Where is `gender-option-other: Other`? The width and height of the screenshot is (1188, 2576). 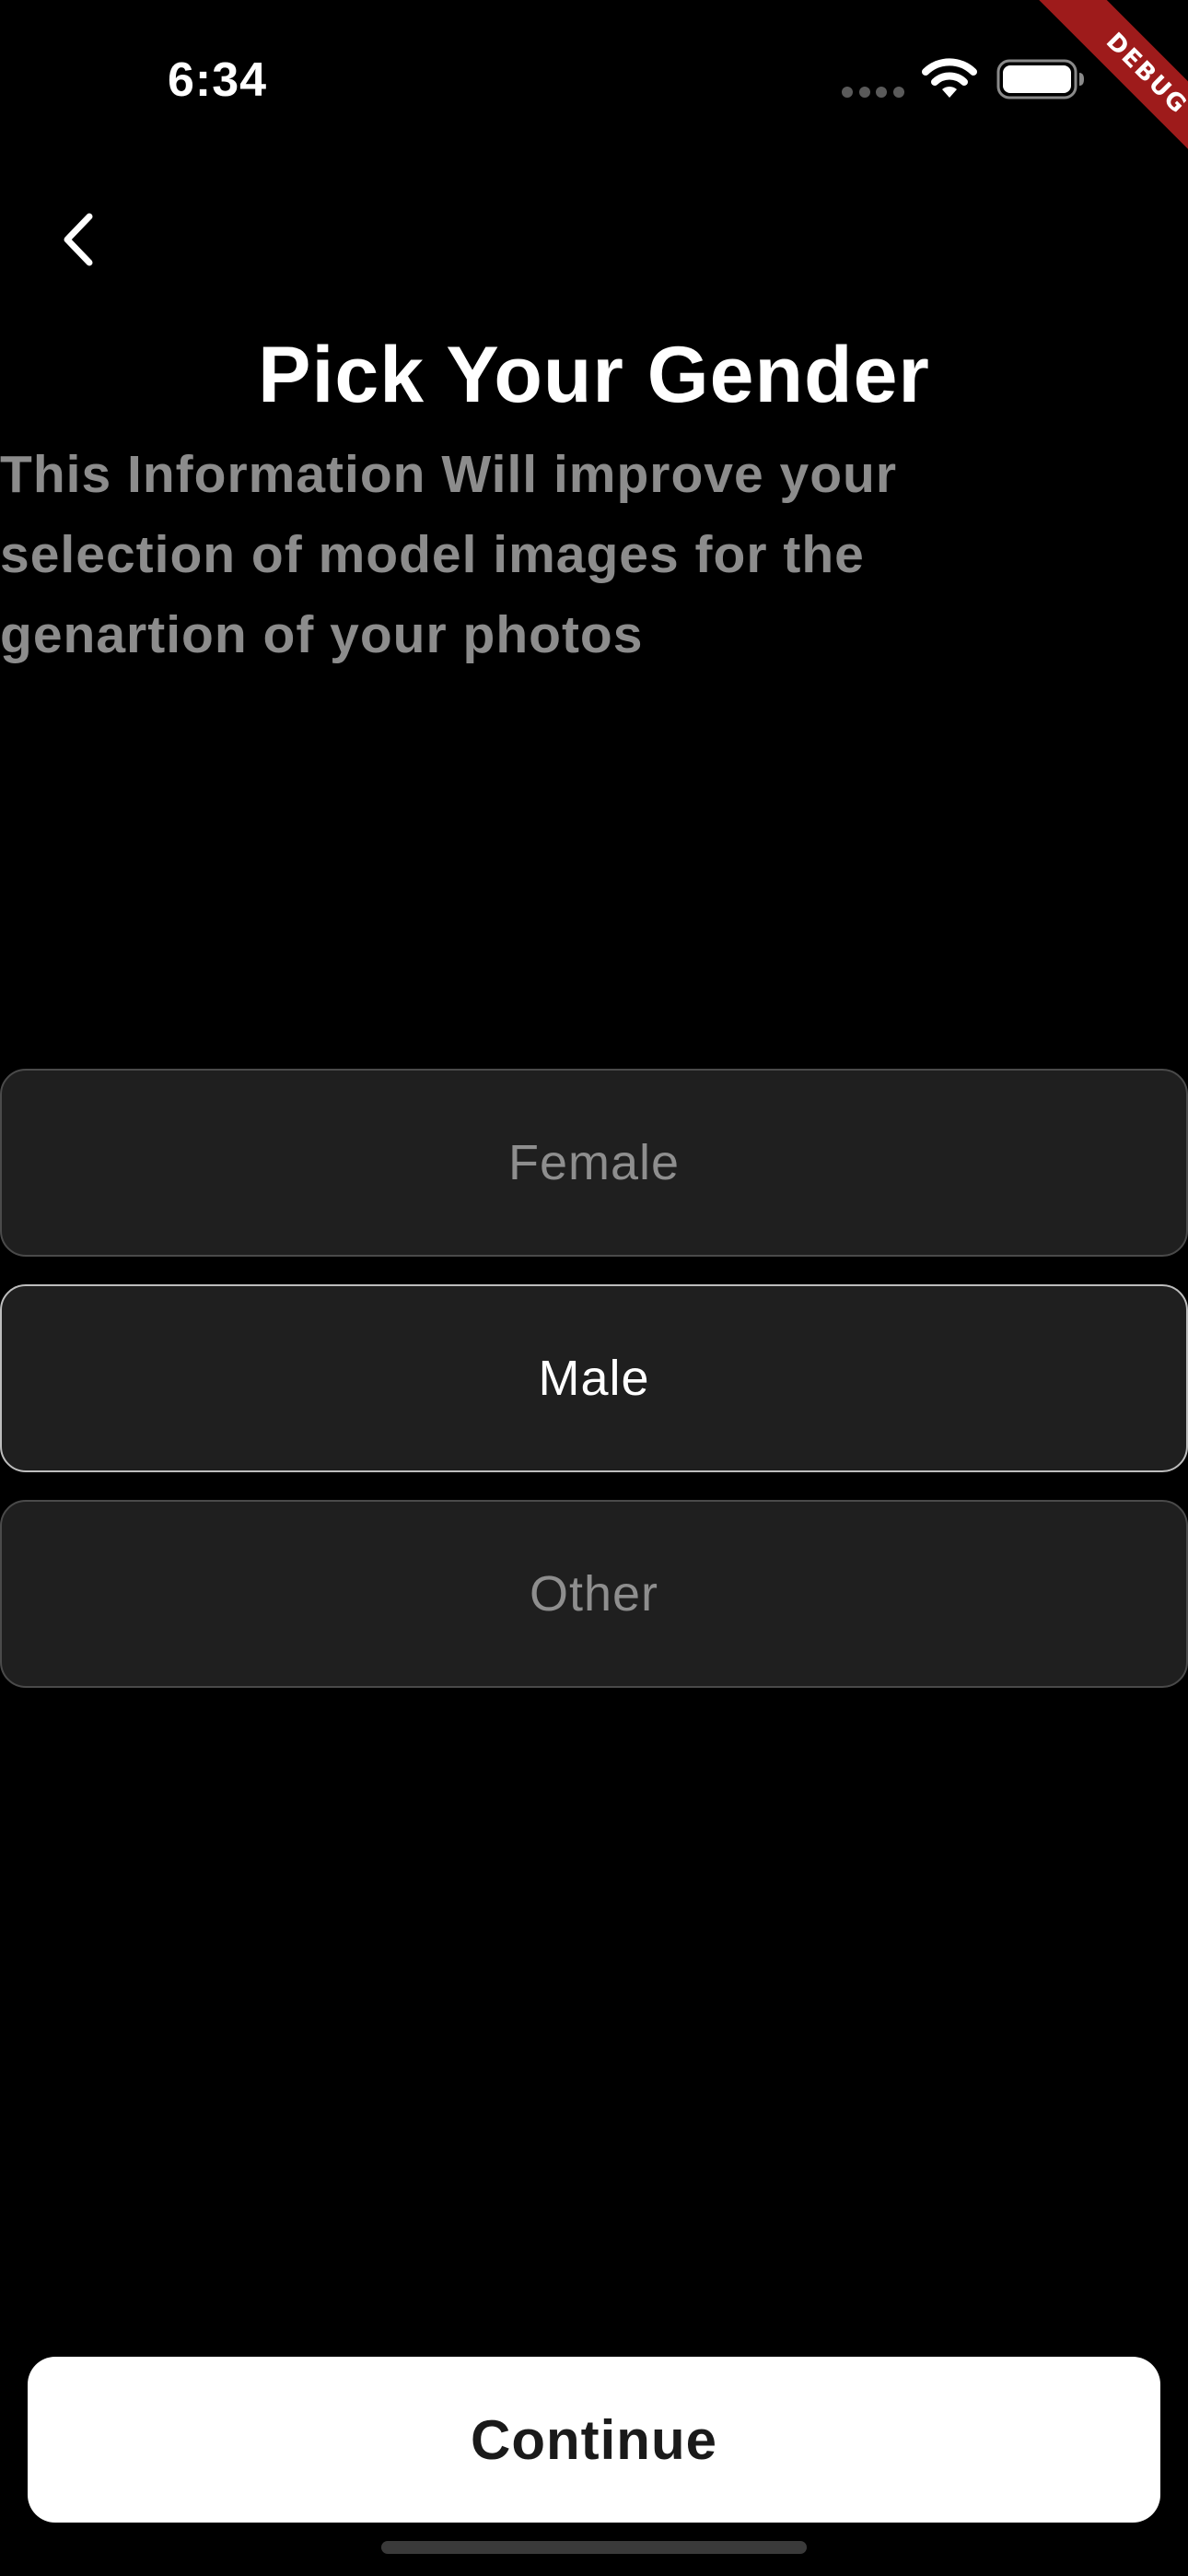 gender-option-other: Other is located at coordinates (594, 1594).